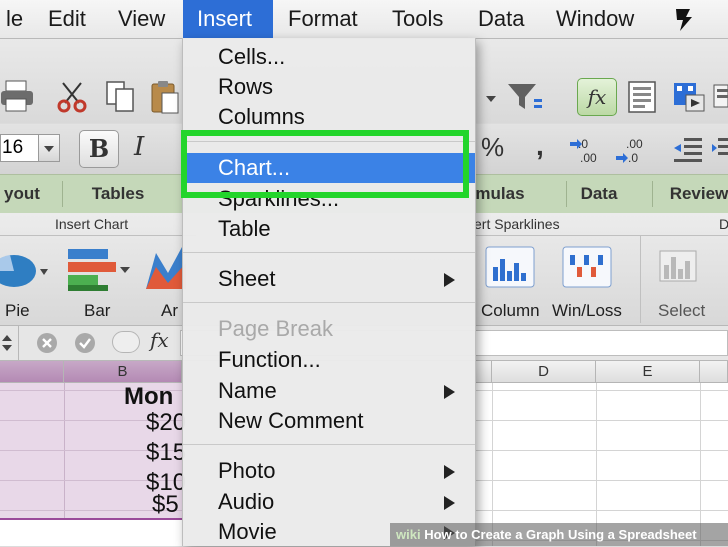  What do you see at coordinates (67, 19) in the screenshot?
I see `menu-edit: Edit` at bounding box center [67, 19].